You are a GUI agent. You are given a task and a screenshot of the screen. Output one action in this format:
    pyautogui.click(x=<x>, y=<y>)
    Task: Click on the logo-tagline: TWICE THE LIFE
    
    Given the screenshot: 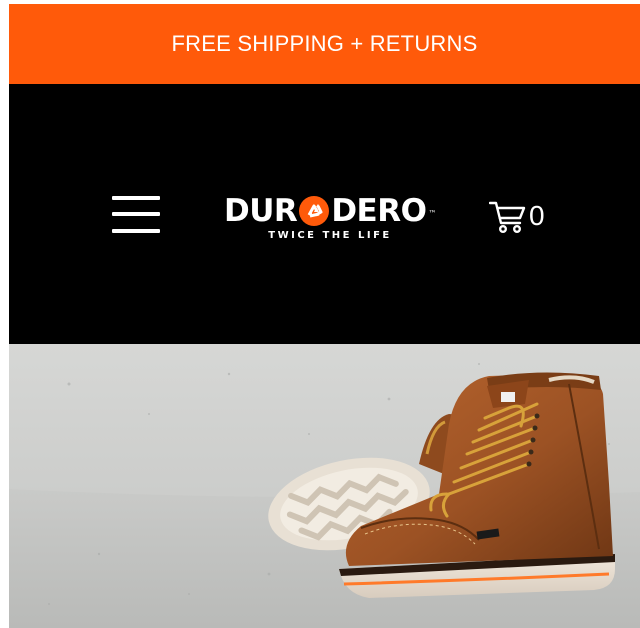 What is the action you would take?
    pyautogui.click(x=330, y=235)
    